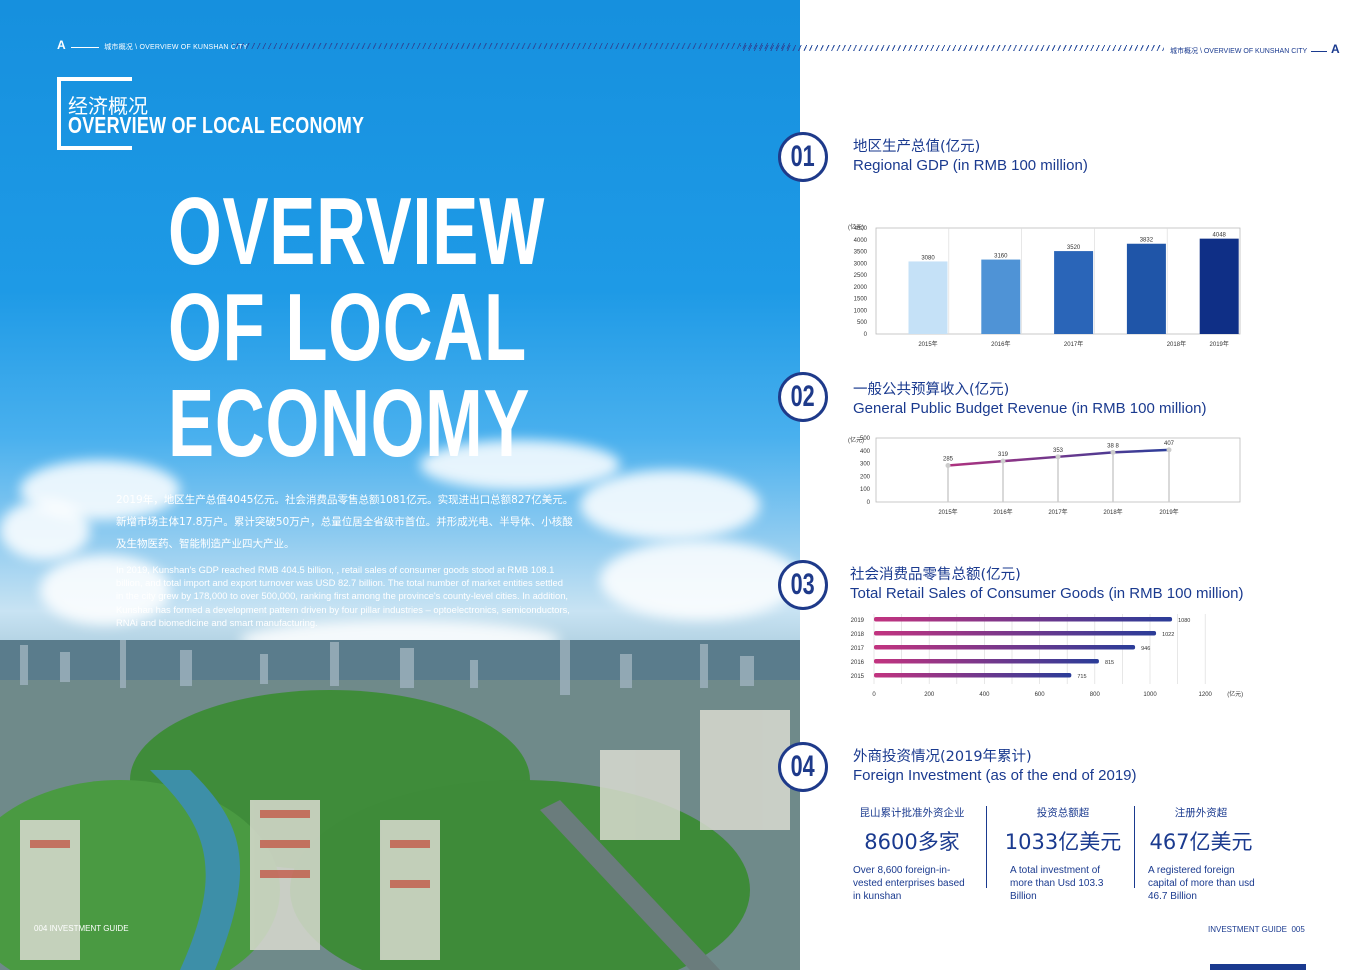 The height and width of the screenshot is (970, 1366). I want to click on section-number-04: 04, so click(803, 767).